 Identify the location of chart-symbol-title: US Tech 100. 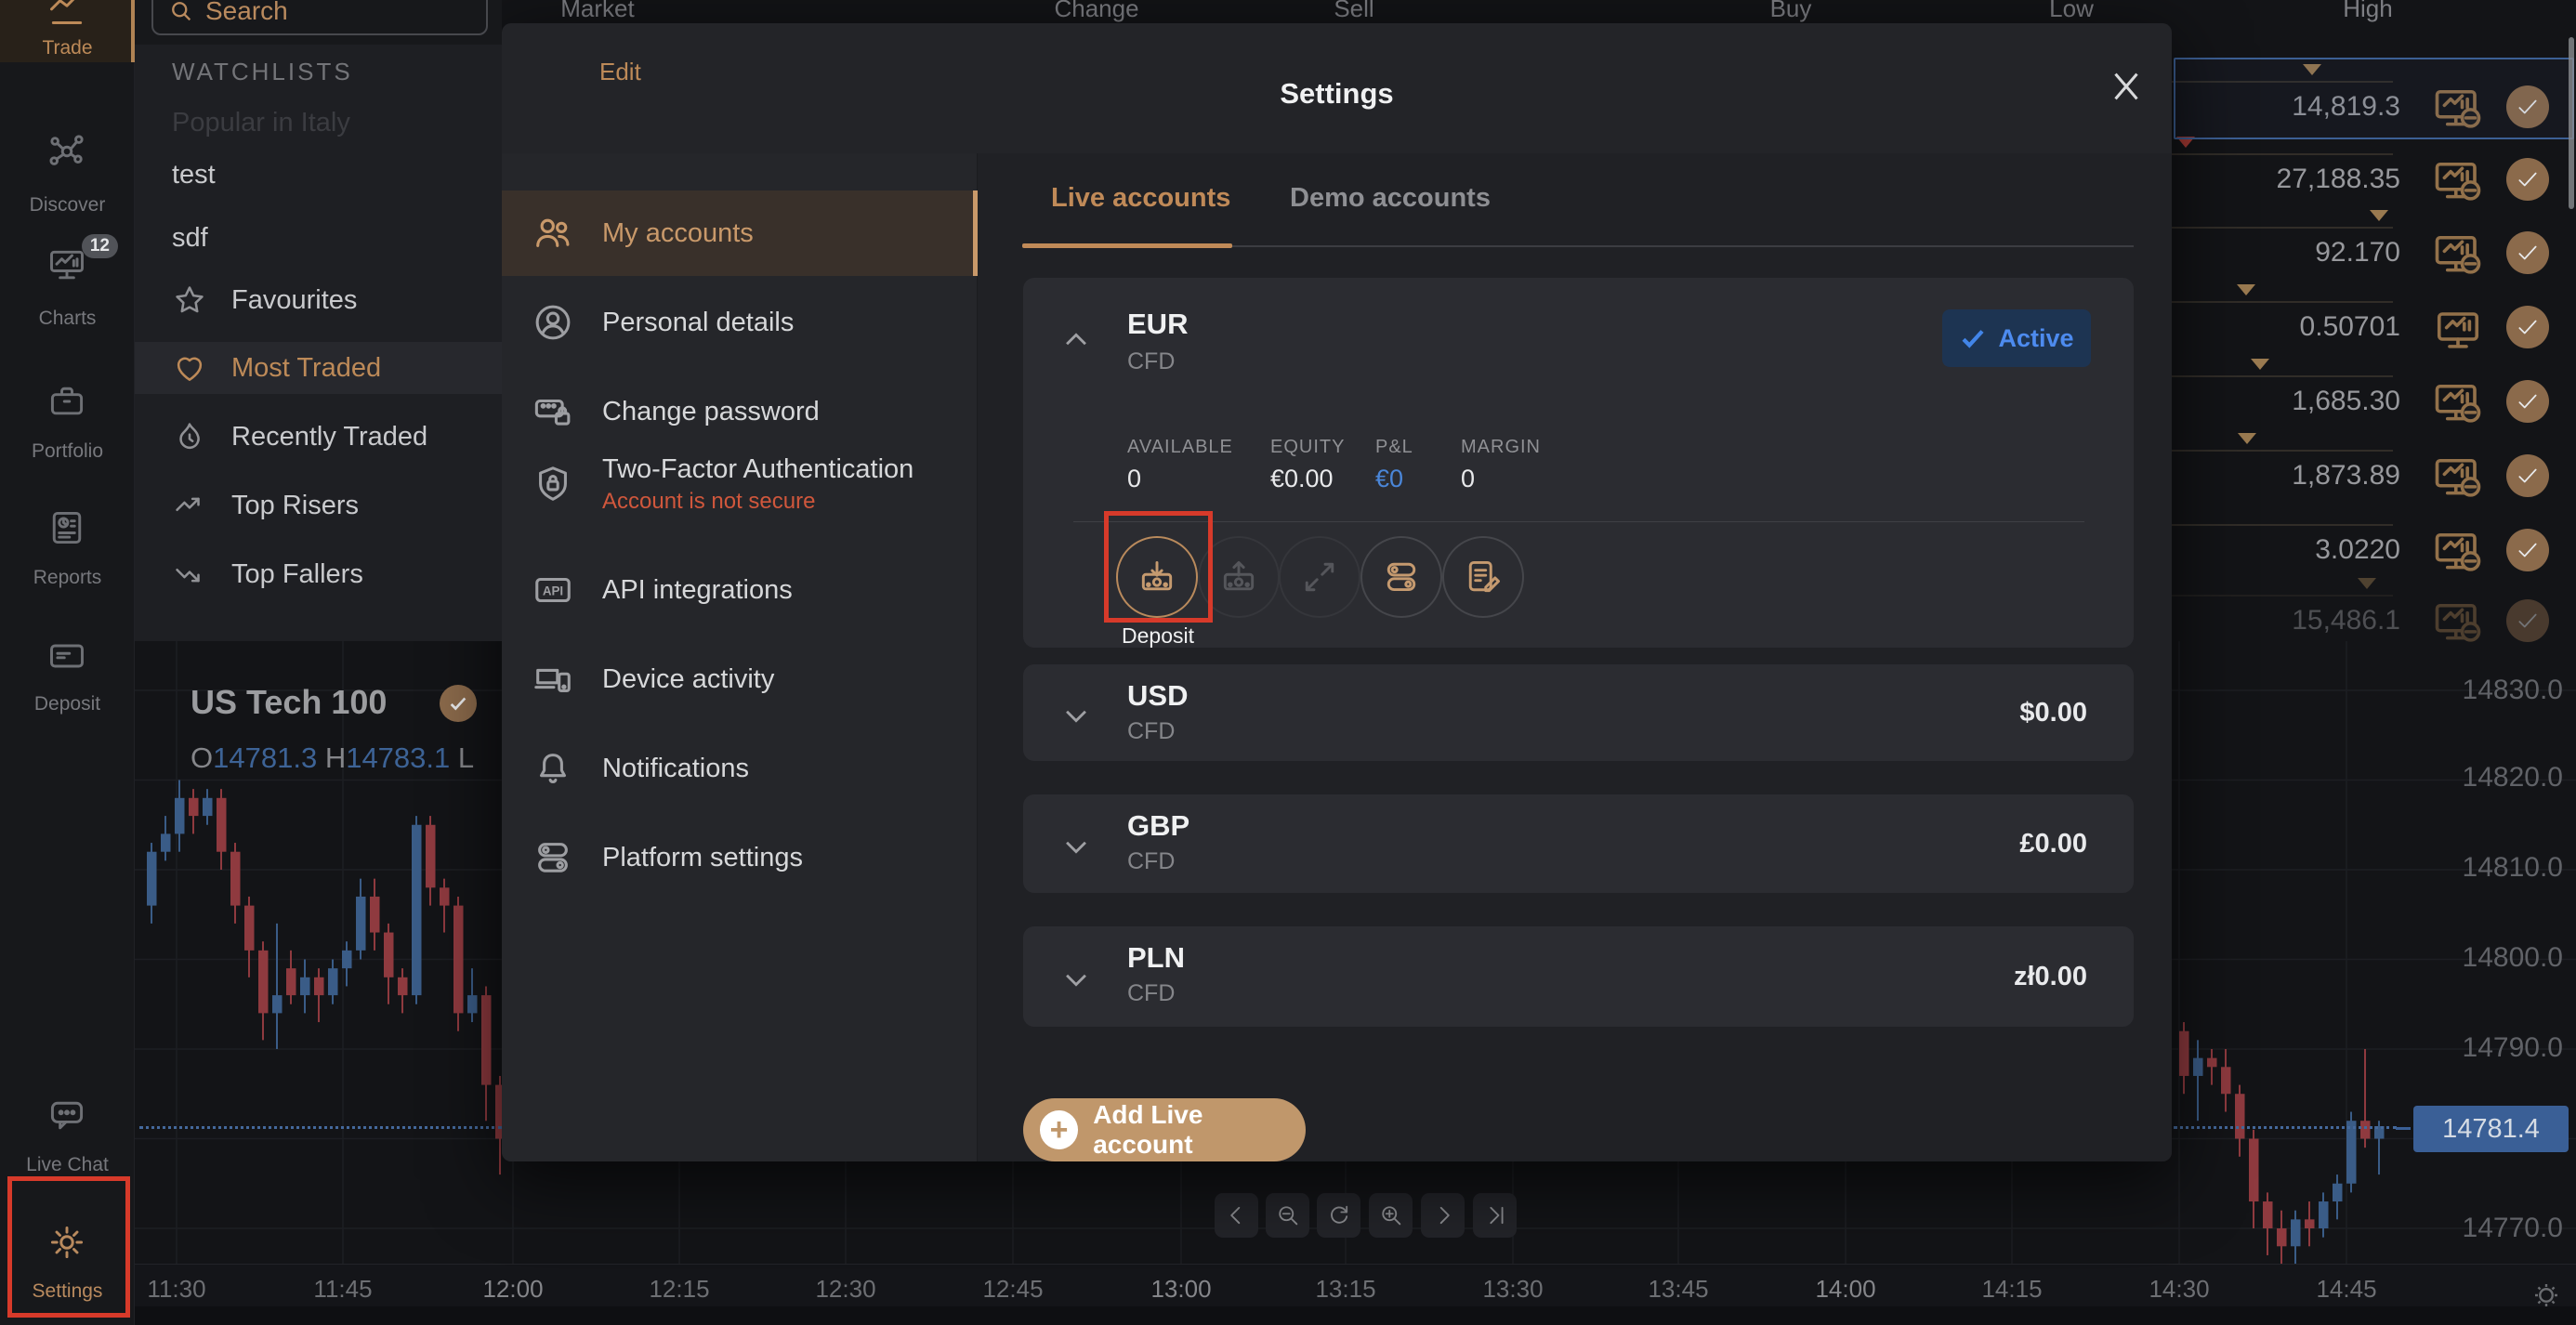
(289, 702).